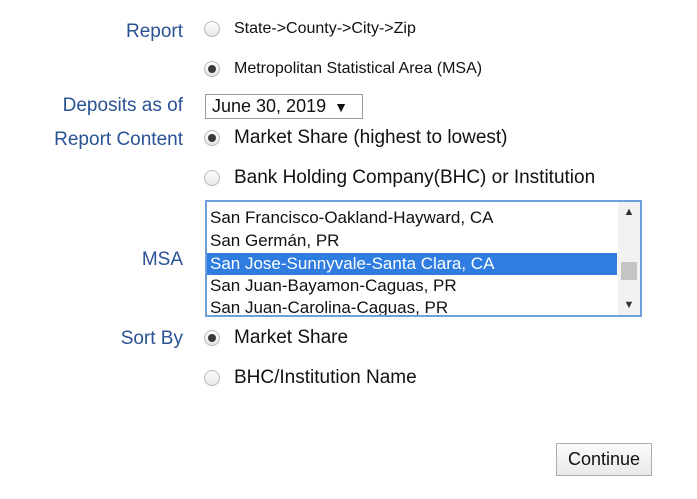  I want to click on msa-list-item: San Juan-Bayamon-Caguas, PR, so click(412, 286).